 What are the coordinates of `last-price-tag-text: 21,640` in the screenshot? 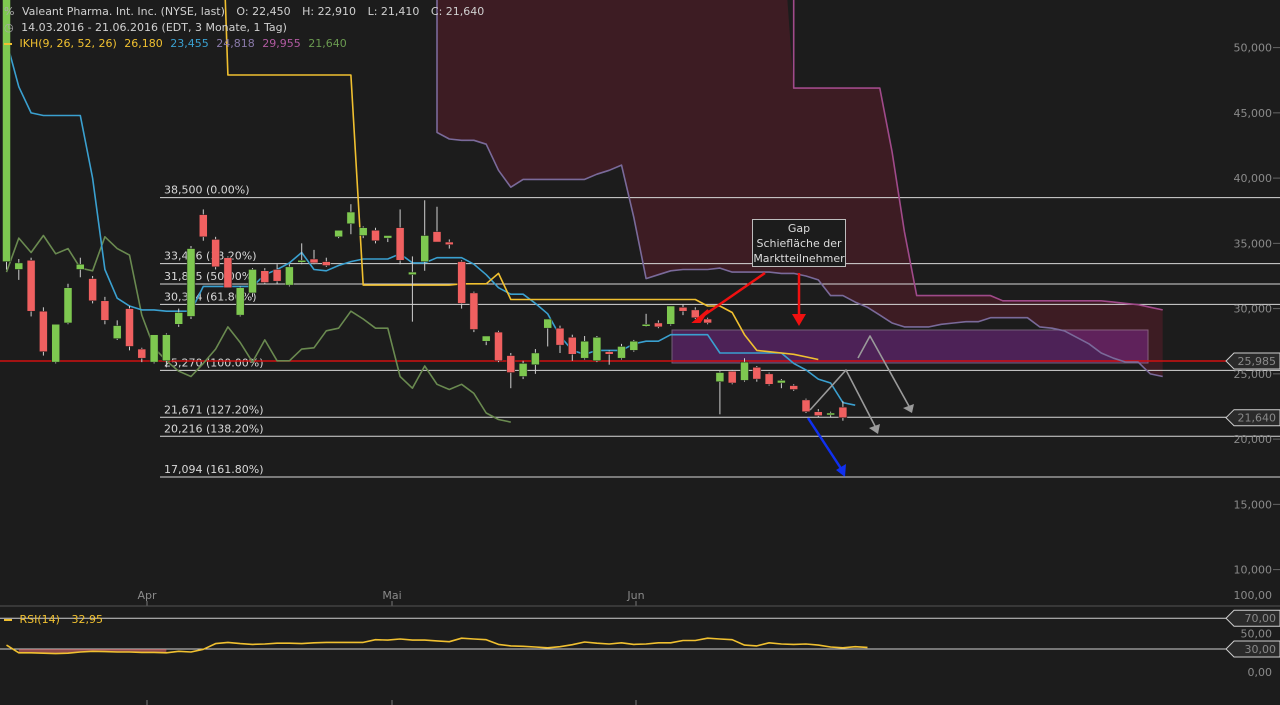 It's located at (1257, 418).